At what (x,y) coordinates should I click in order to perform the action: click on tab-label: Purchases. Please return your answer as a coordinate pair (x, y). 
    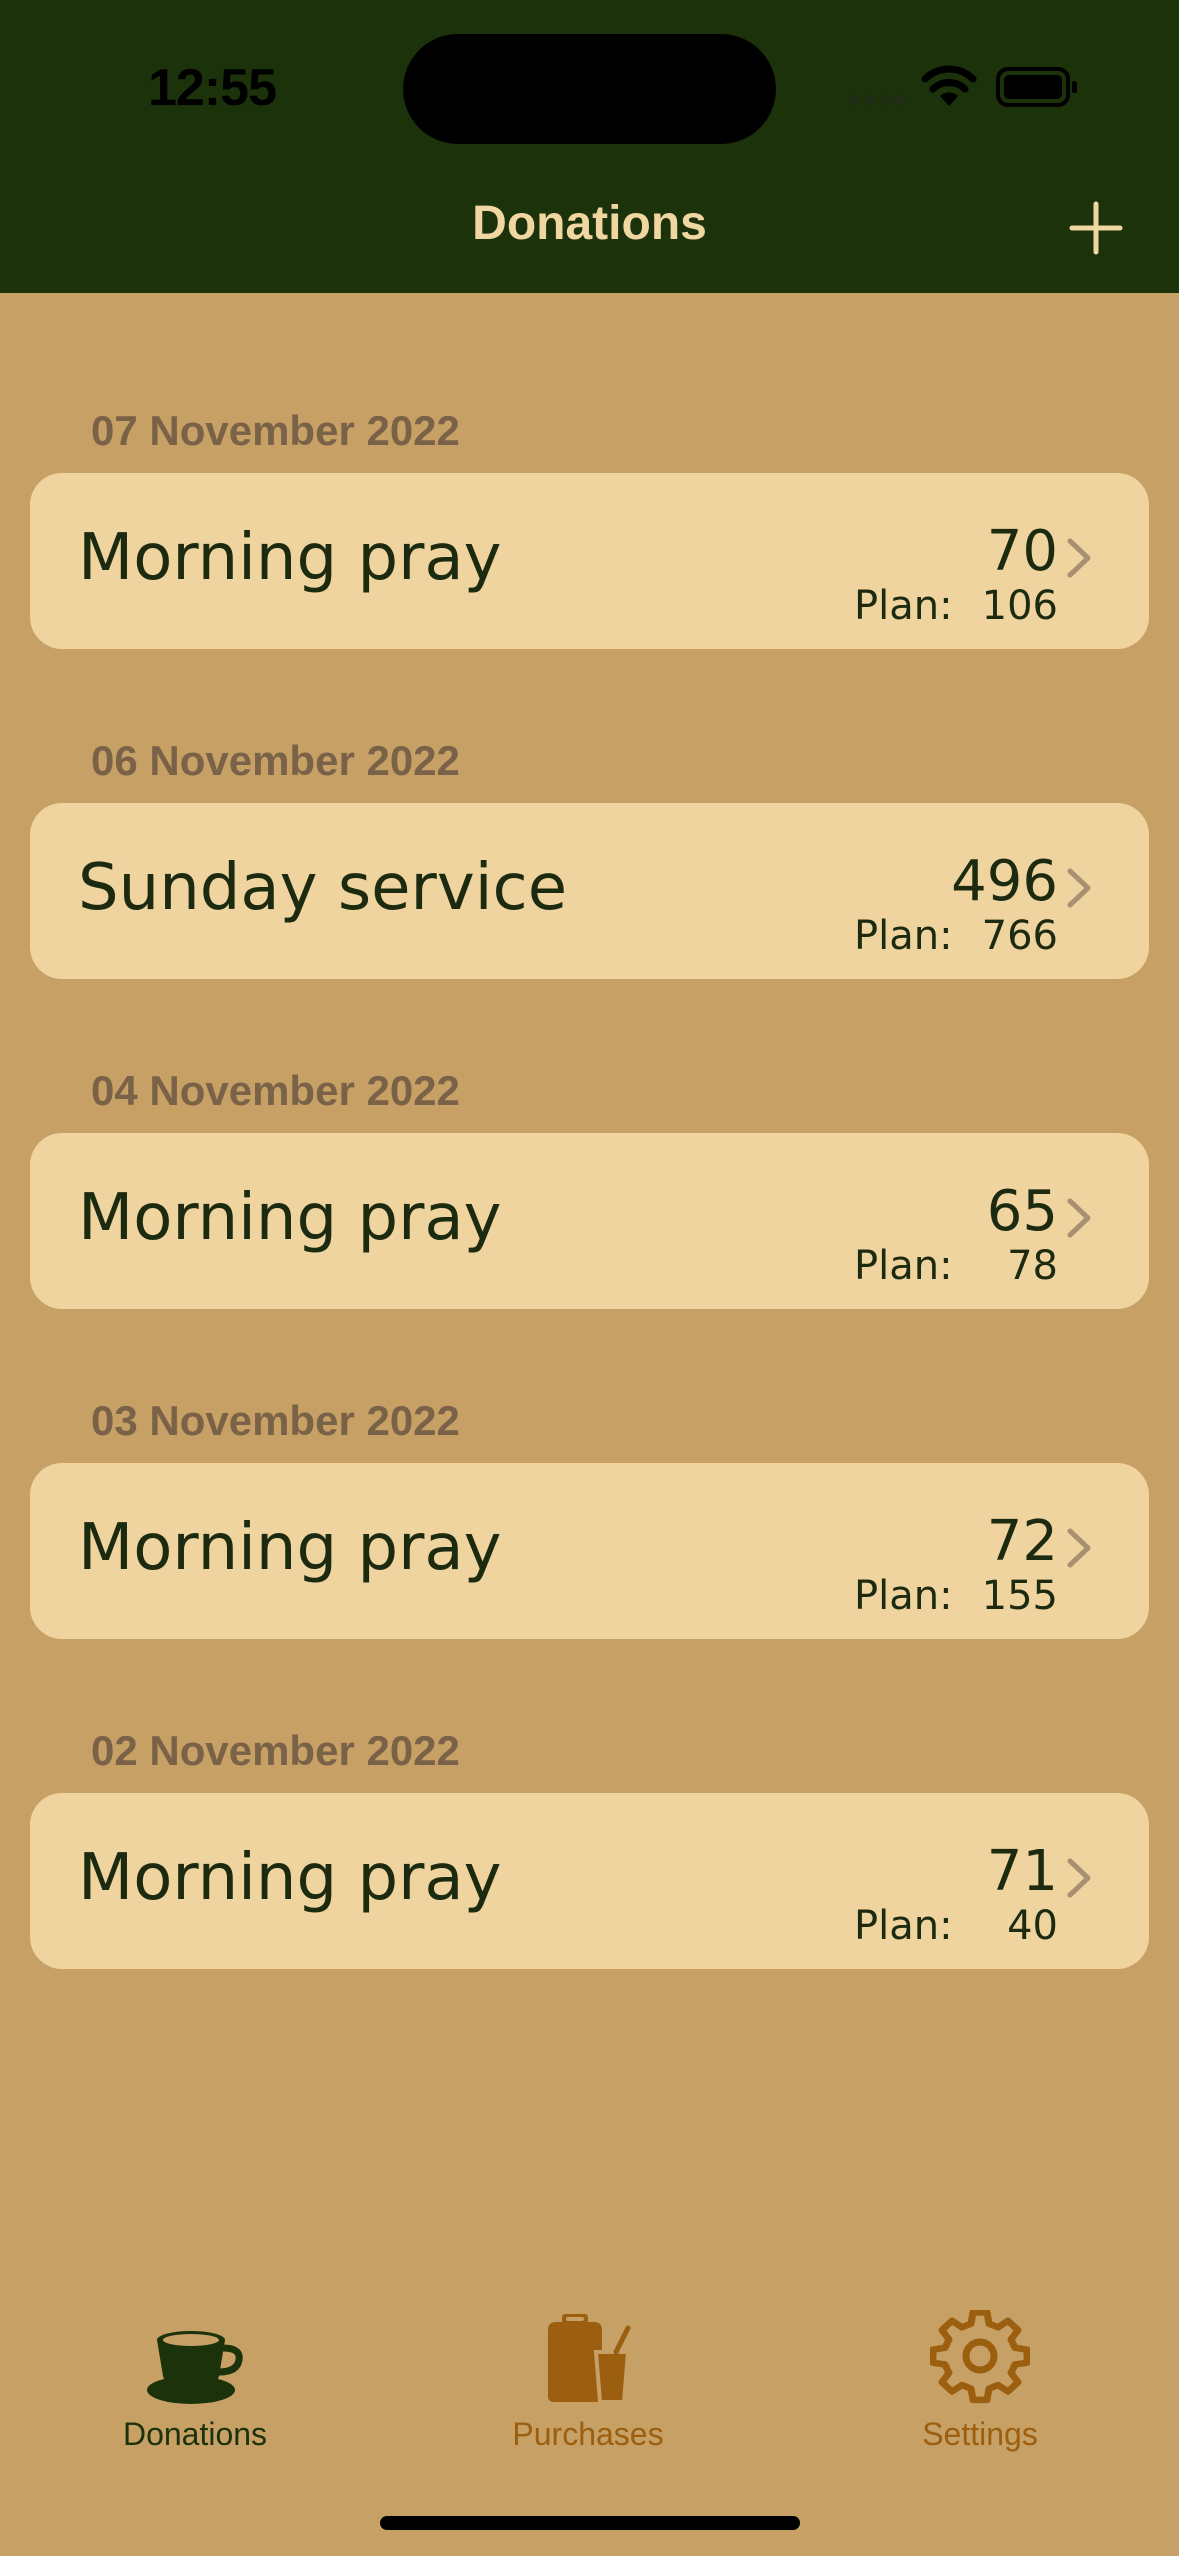
    Looking at the image, I should click on (588, 2434).